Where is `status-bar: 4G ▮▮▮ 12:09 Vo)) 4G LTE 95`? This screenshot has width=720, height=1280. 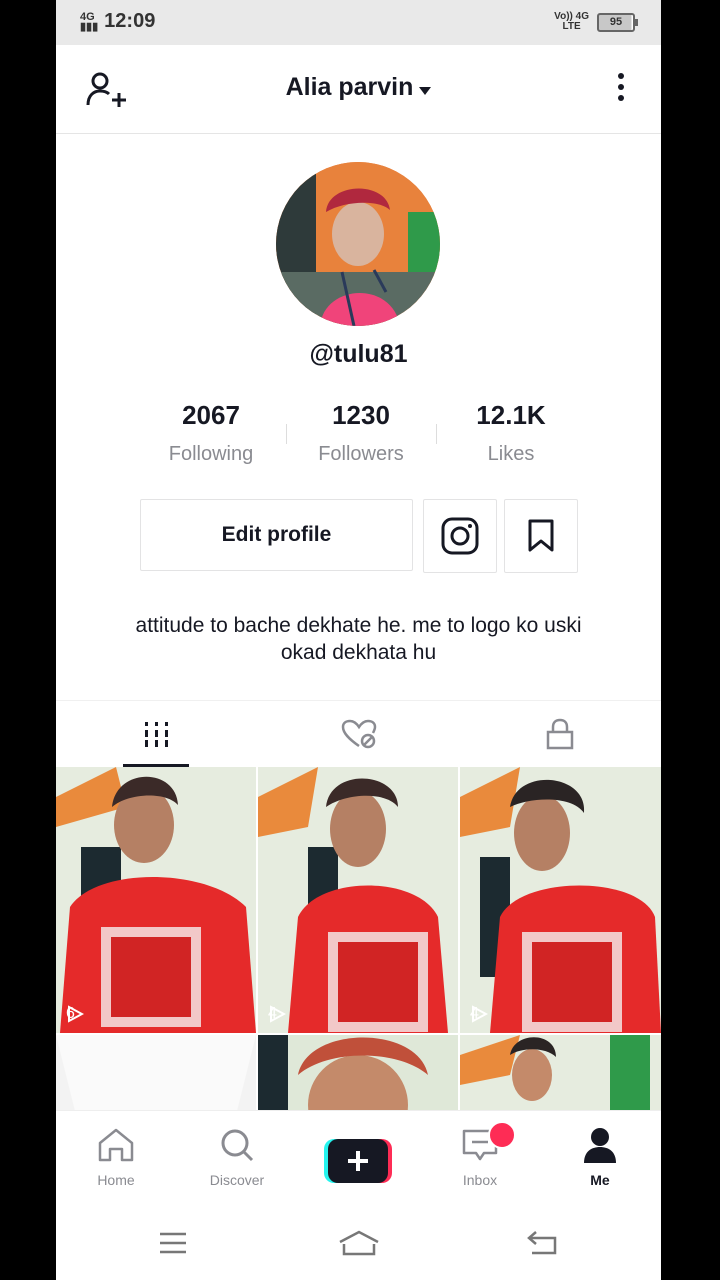 status-bar: 4G ▮▮▮ 12:09 Vo)) 4G LTE 95 is located at coordinates (358, 22).